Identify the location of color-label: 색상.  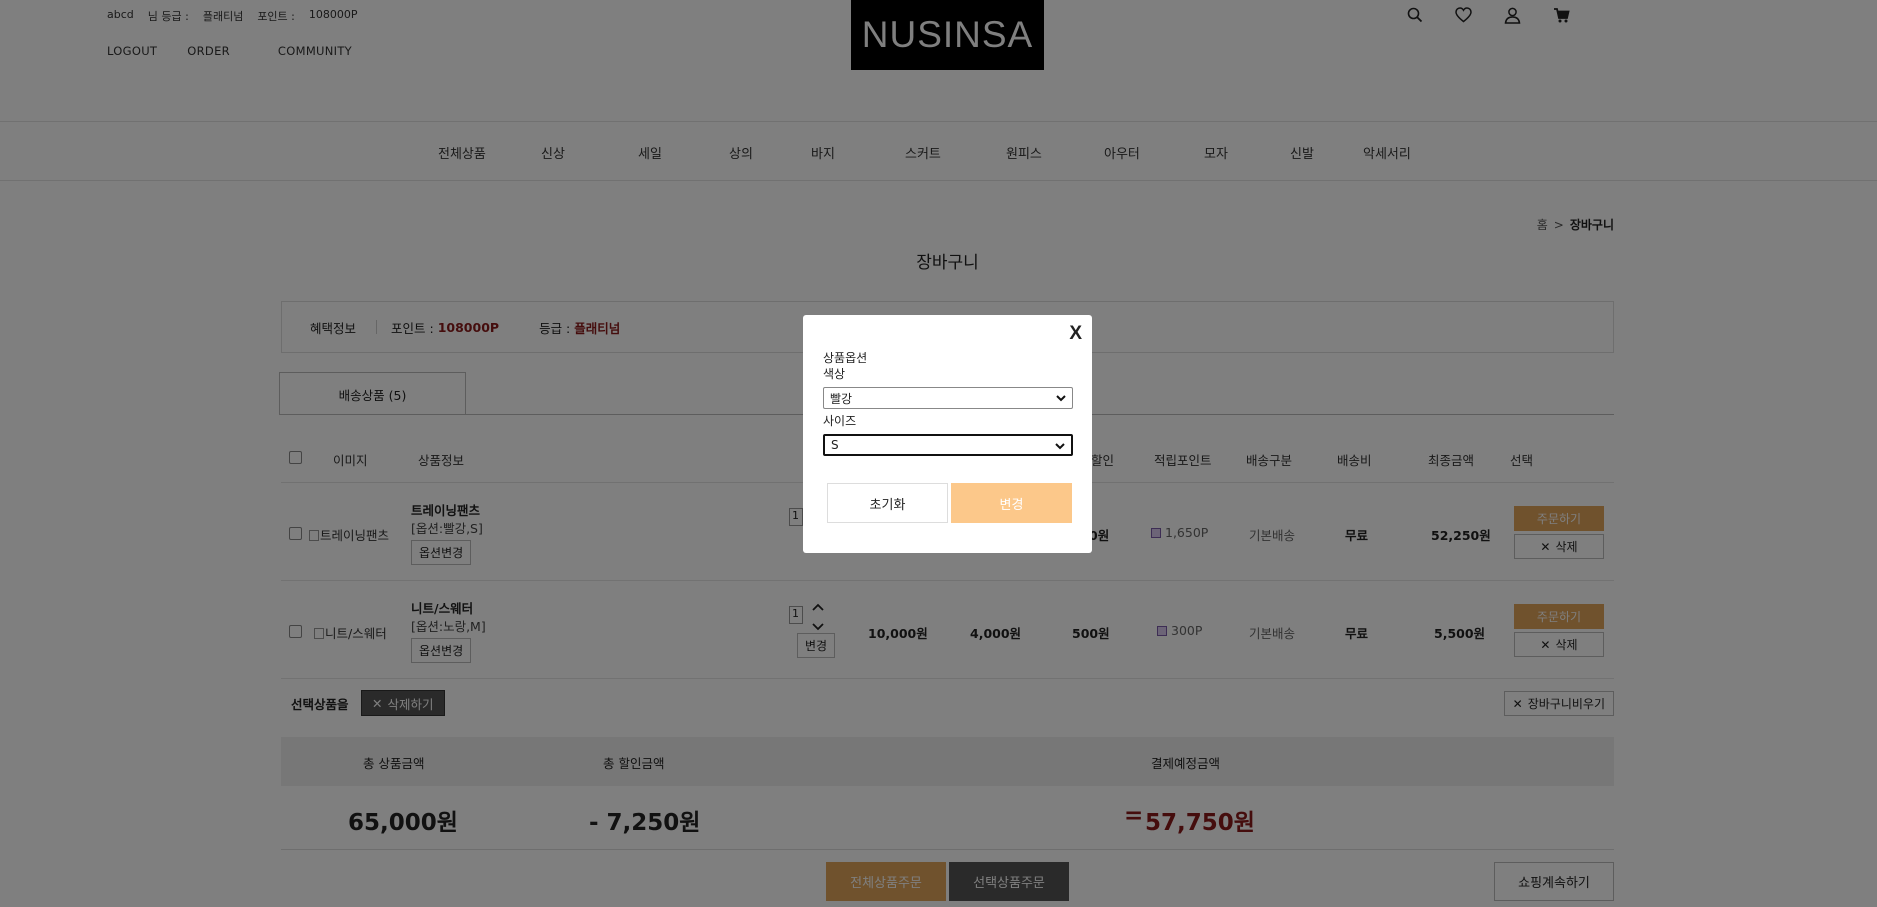
(834, 374).